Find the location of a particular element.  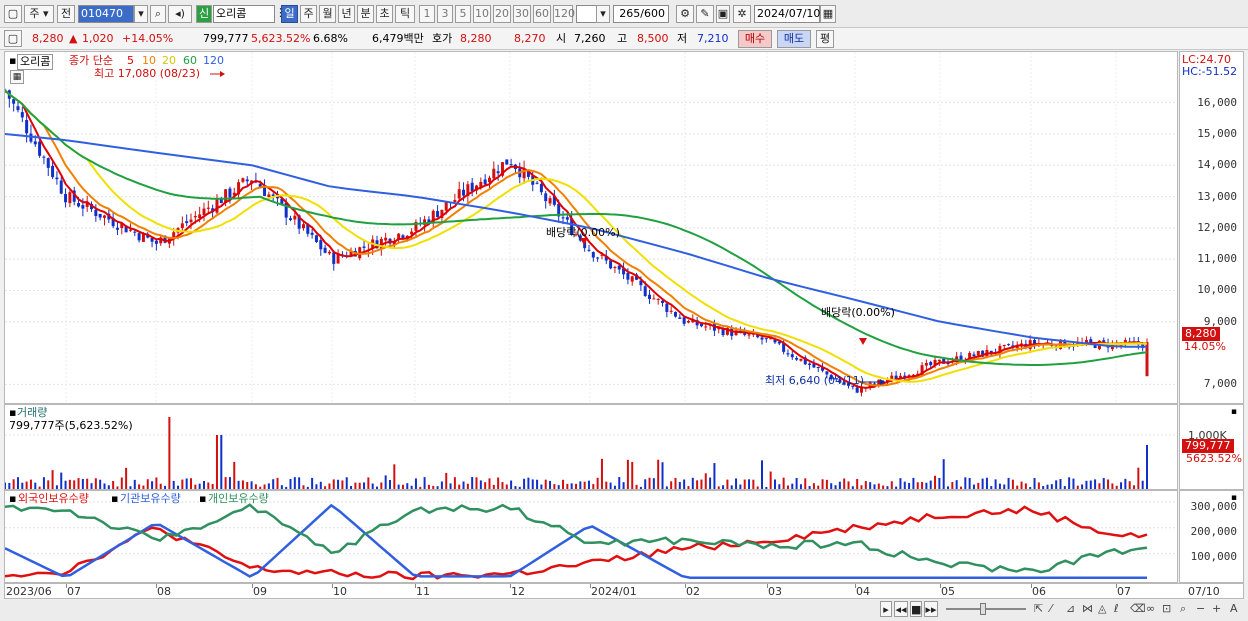

lock-tool-icon: ⊡ is located at coordinates (1166, 609).